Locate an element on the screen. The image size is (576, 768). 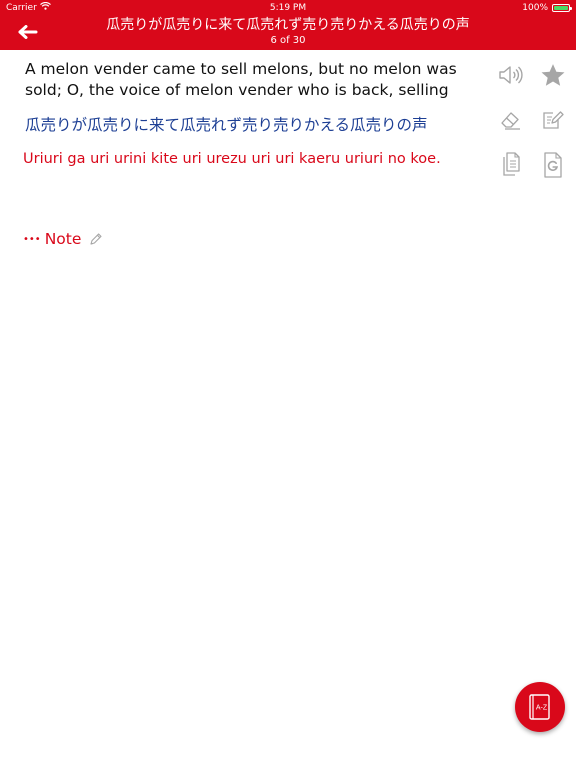
clear-button is located at coordinates (511, 120).